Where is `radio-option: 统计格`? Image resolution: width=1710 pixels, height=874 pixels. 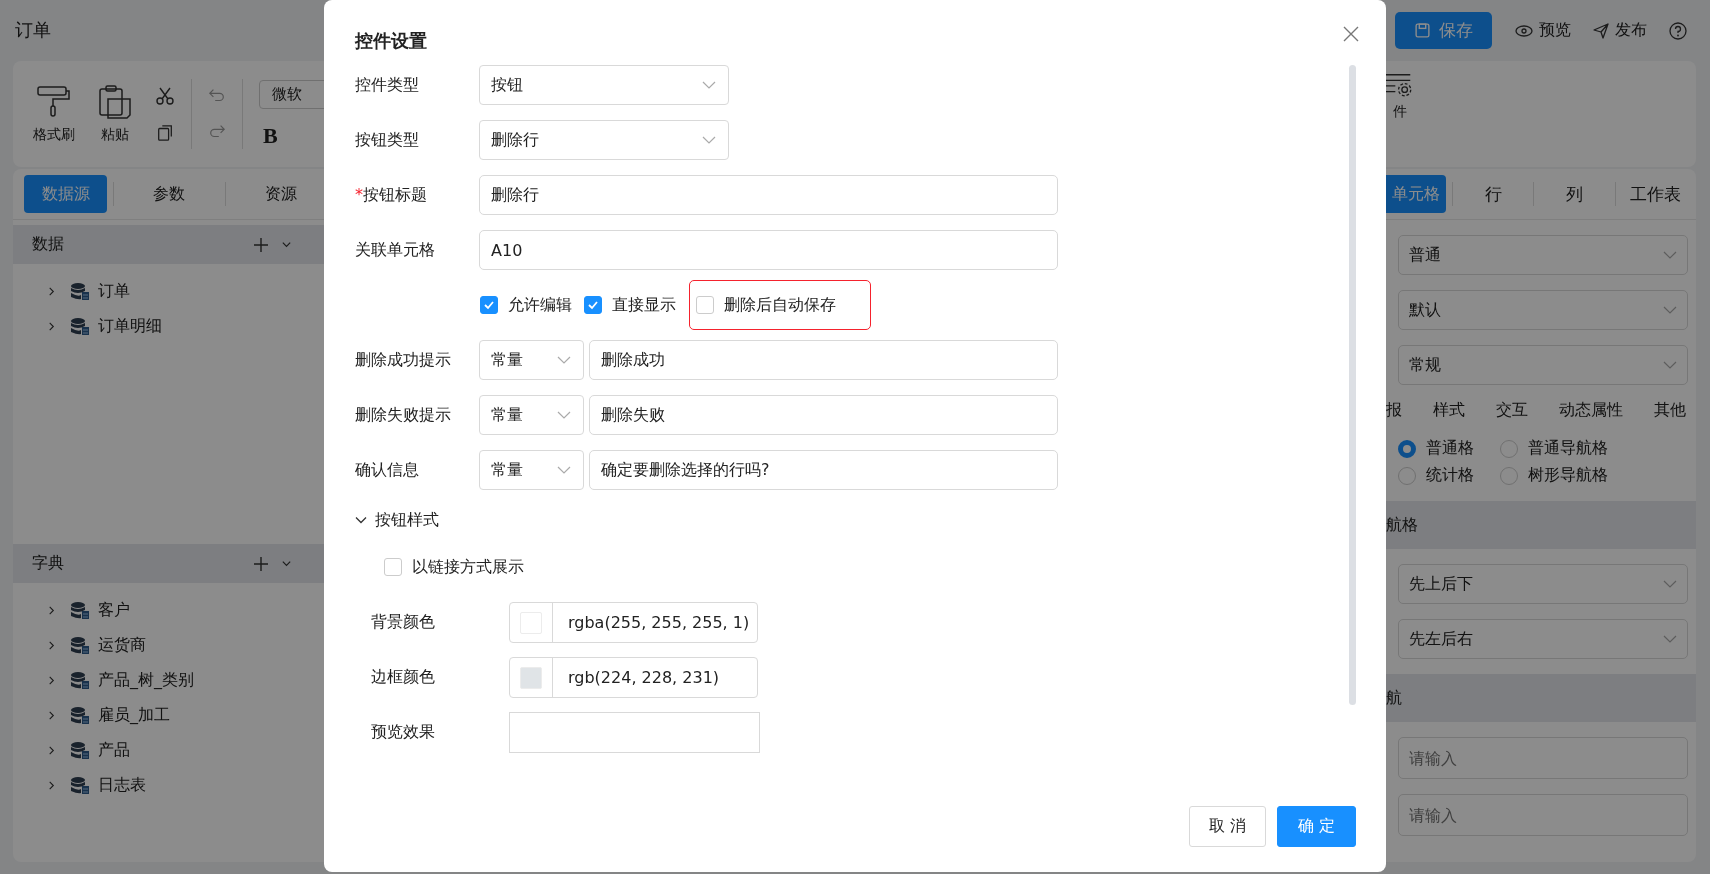 radio-option: 统计格 is located at coordinates (1449, 475).